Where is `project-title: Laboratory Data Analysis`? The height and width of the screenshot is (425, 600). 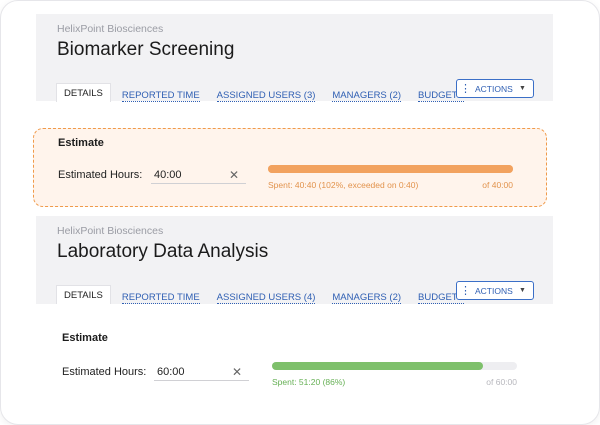
project-title: Laboratory Data Analysis is located at coordinates (163, 251).